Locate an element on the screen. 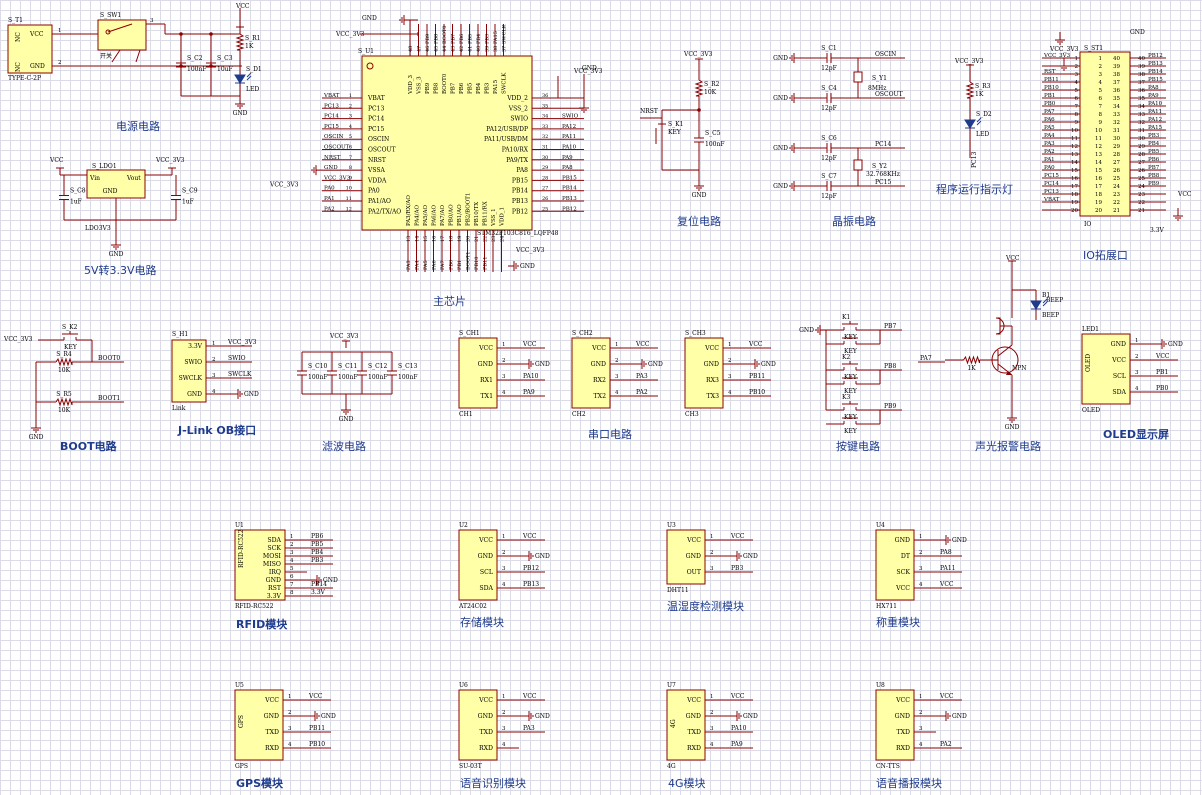 The width and height of the screenshot is (1202, 795). io-header-body is located at coordinates (1105, 134).